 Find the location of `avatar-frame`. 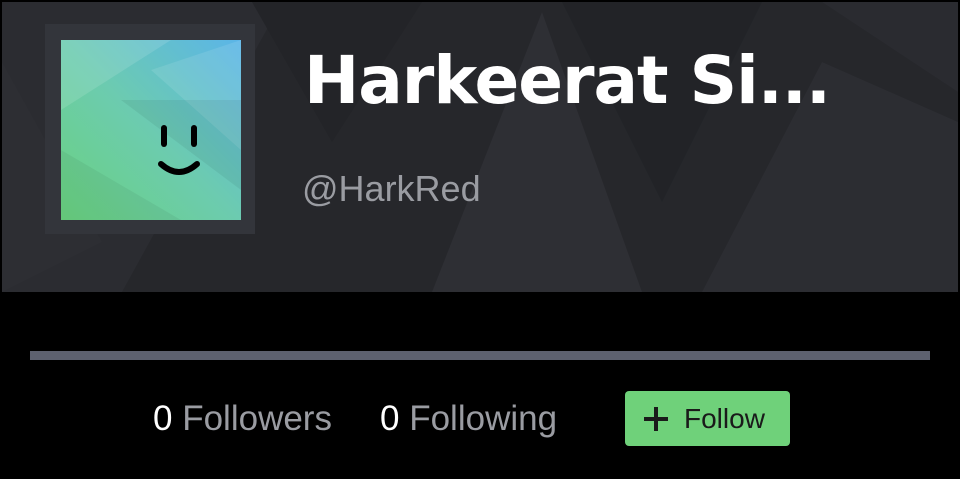

avatar-frame is located at coordinates (150, 129).